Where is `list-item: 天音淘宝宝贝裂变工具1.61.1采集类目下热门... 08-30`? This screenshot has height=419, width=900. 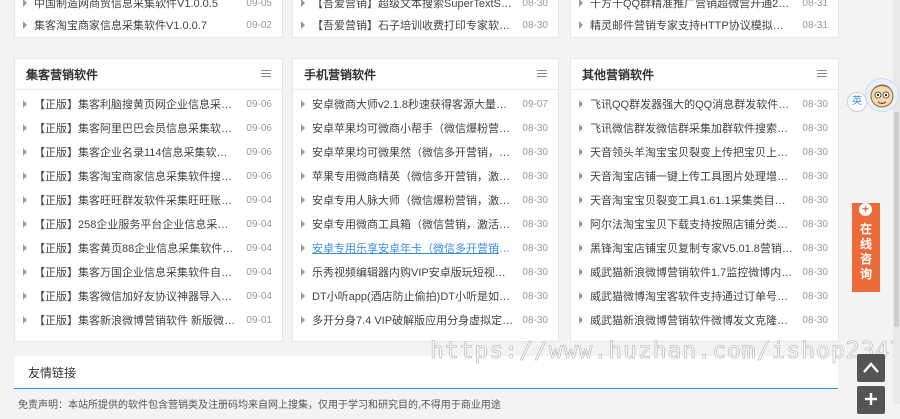 list-item: 天音淘宝宝贝裂变工具1.61.1采集类目下热门... 08-30 is located at coordinates (703, 200).